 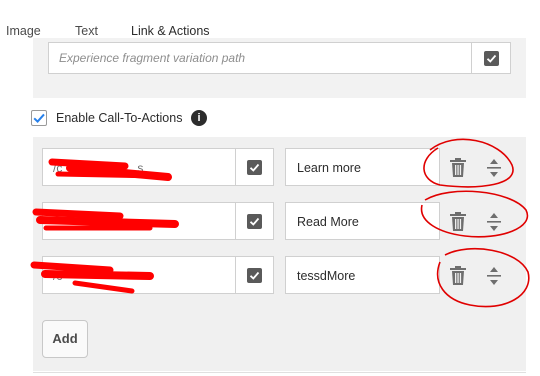 I want to click on cta-link-input: /c, so click(x=139, y=275).